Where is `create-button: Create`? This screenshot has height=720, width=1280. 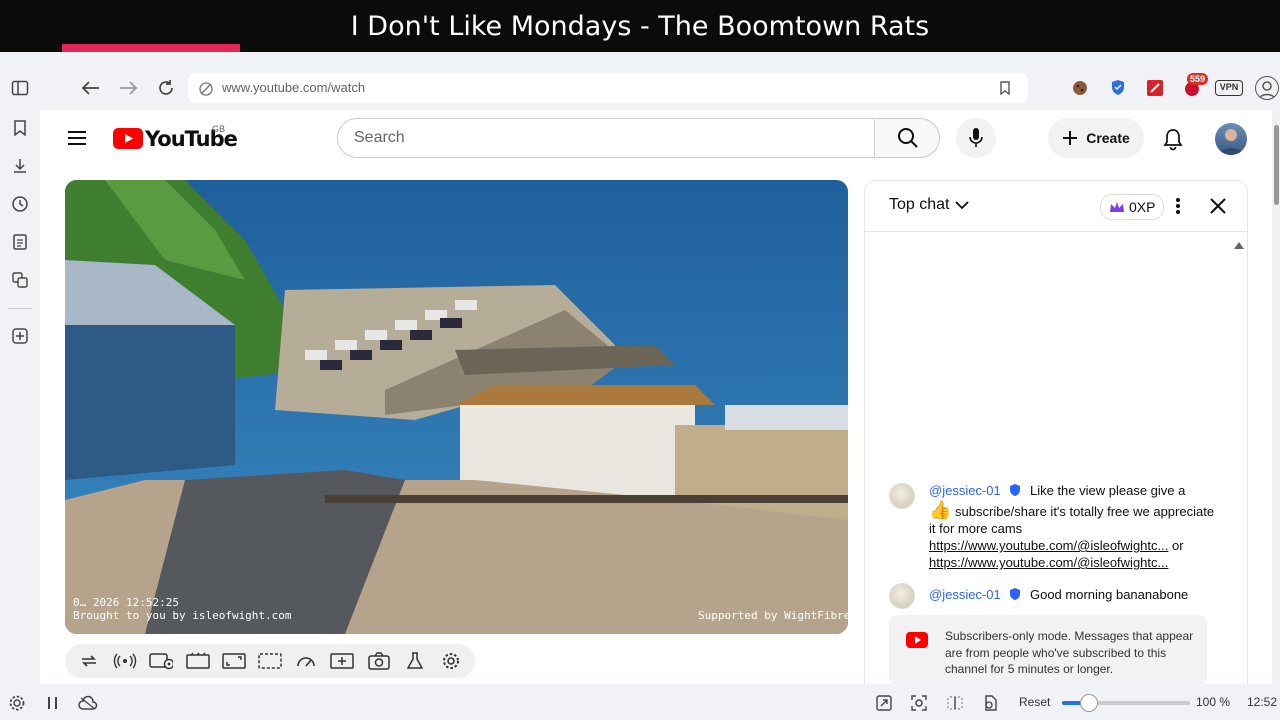 create-button: Create is located at coordinates (1096, 138).